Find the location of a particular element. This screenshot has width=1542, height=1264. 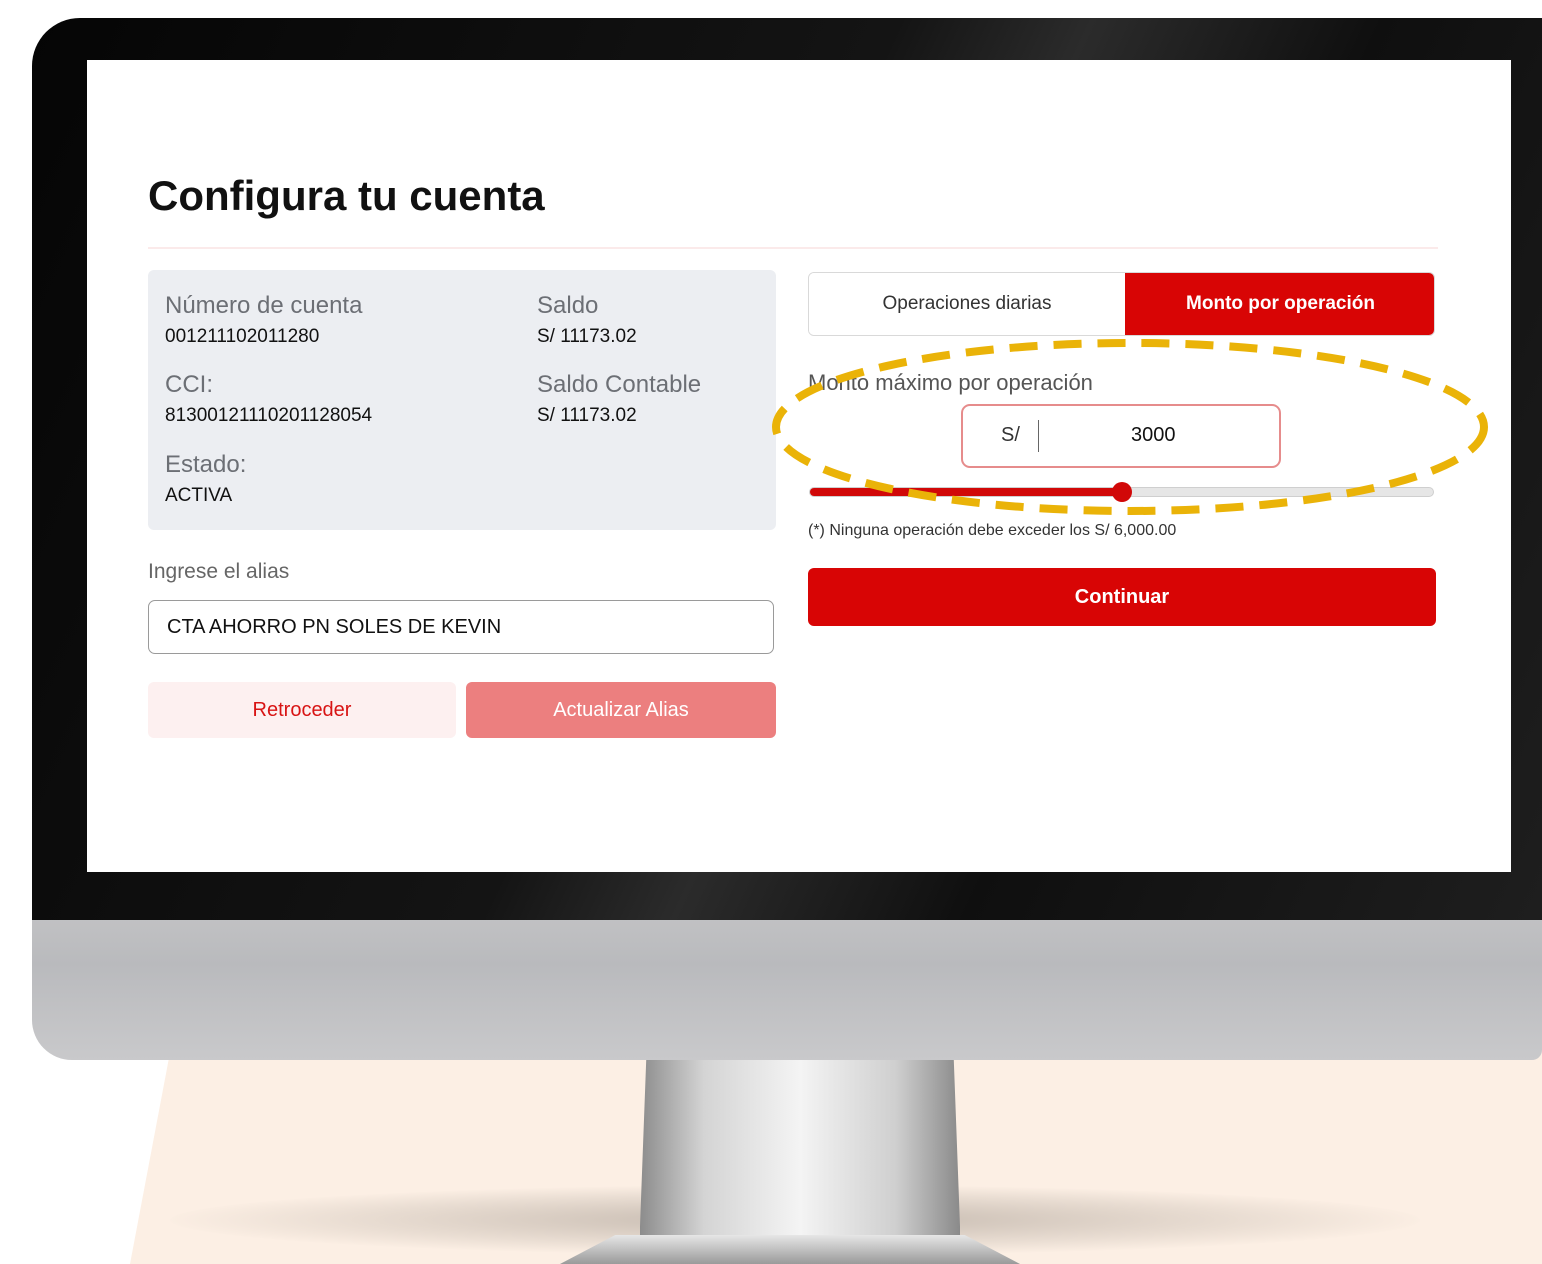

currency-prefix: S/ is located at coordinates (1010, 435).